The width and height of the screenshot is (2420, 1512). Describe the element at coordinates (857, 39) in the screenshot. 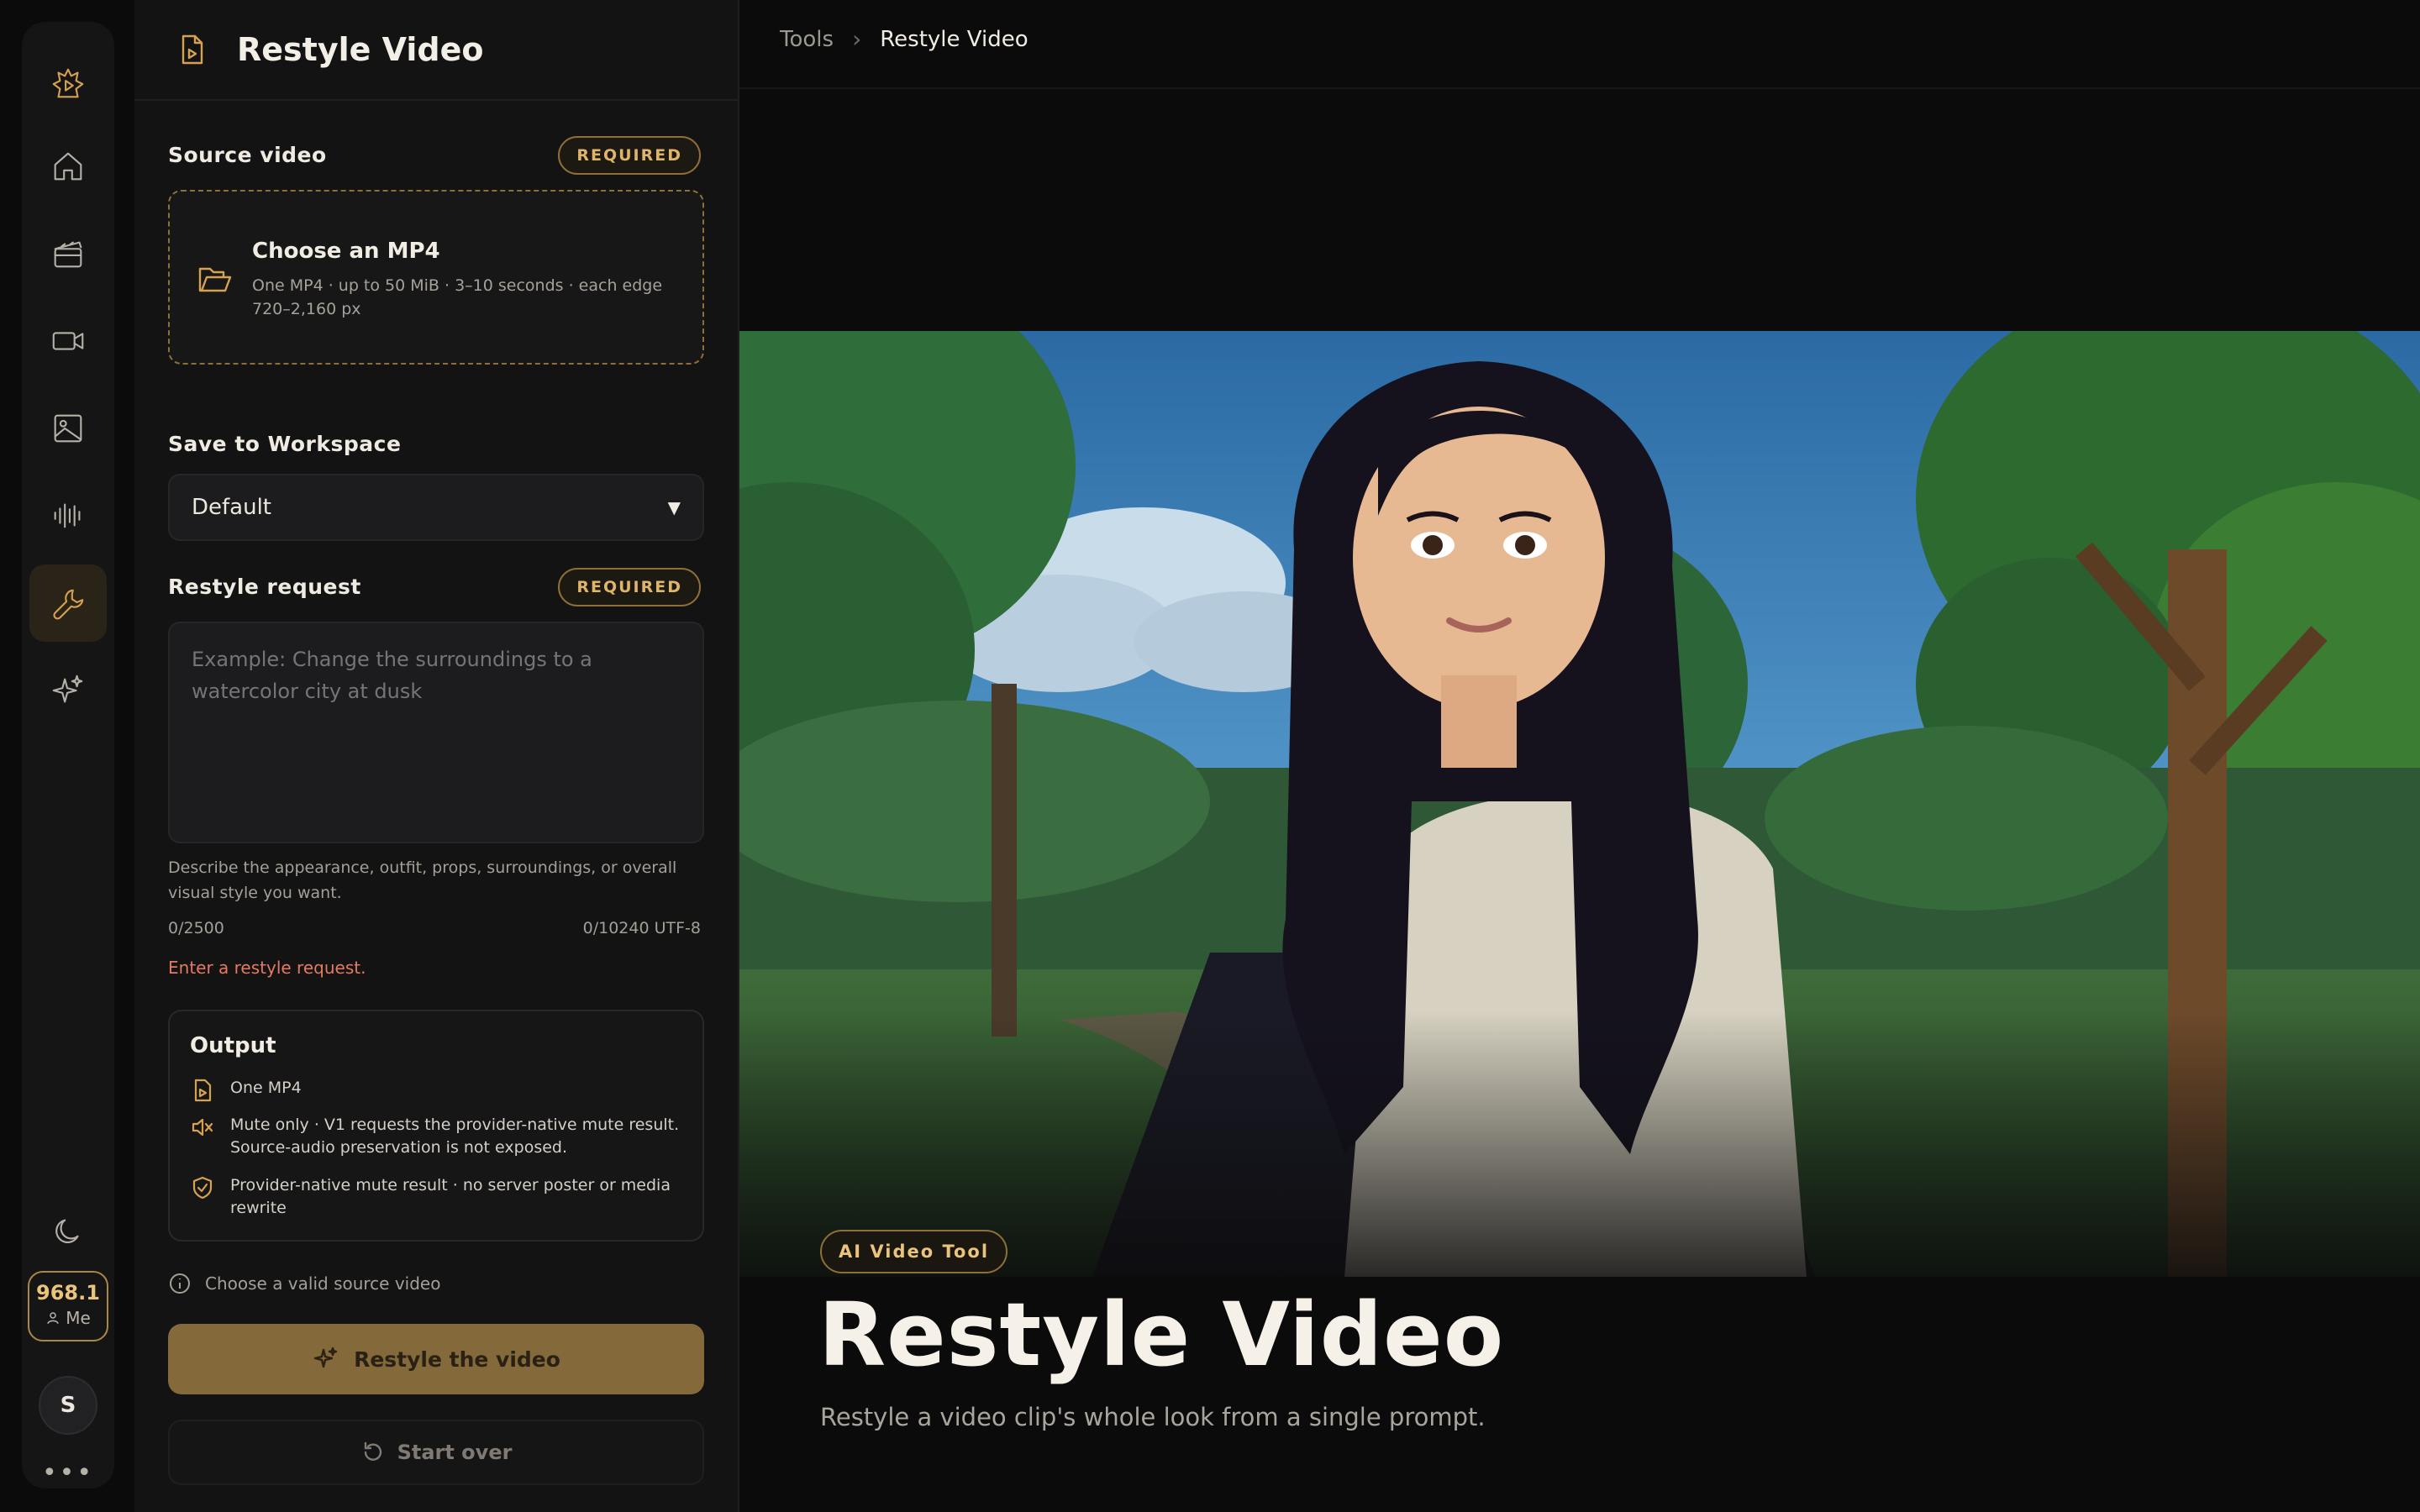

I see `chevron-right-icon: ›` at that location.